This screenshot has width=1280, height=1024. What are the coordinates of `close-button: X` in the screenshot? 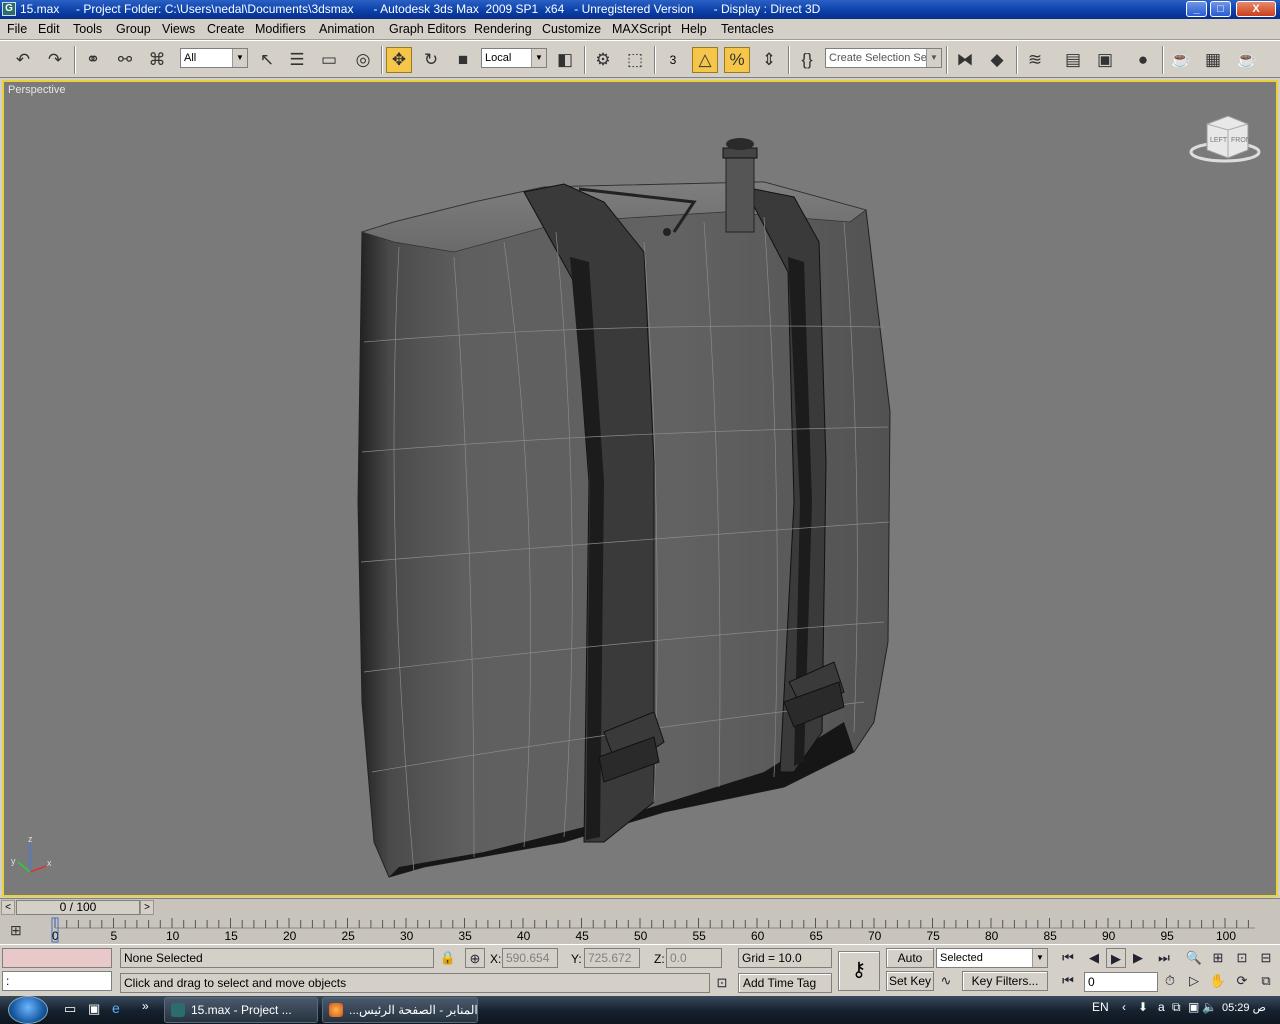 It's located at (1256, 9).